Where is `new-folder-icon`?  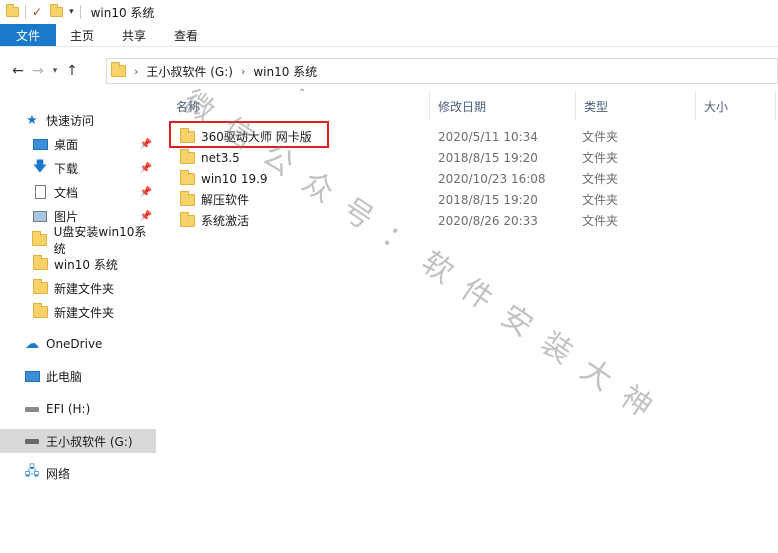
new-folder-icon is located at coordinates (57, 12).